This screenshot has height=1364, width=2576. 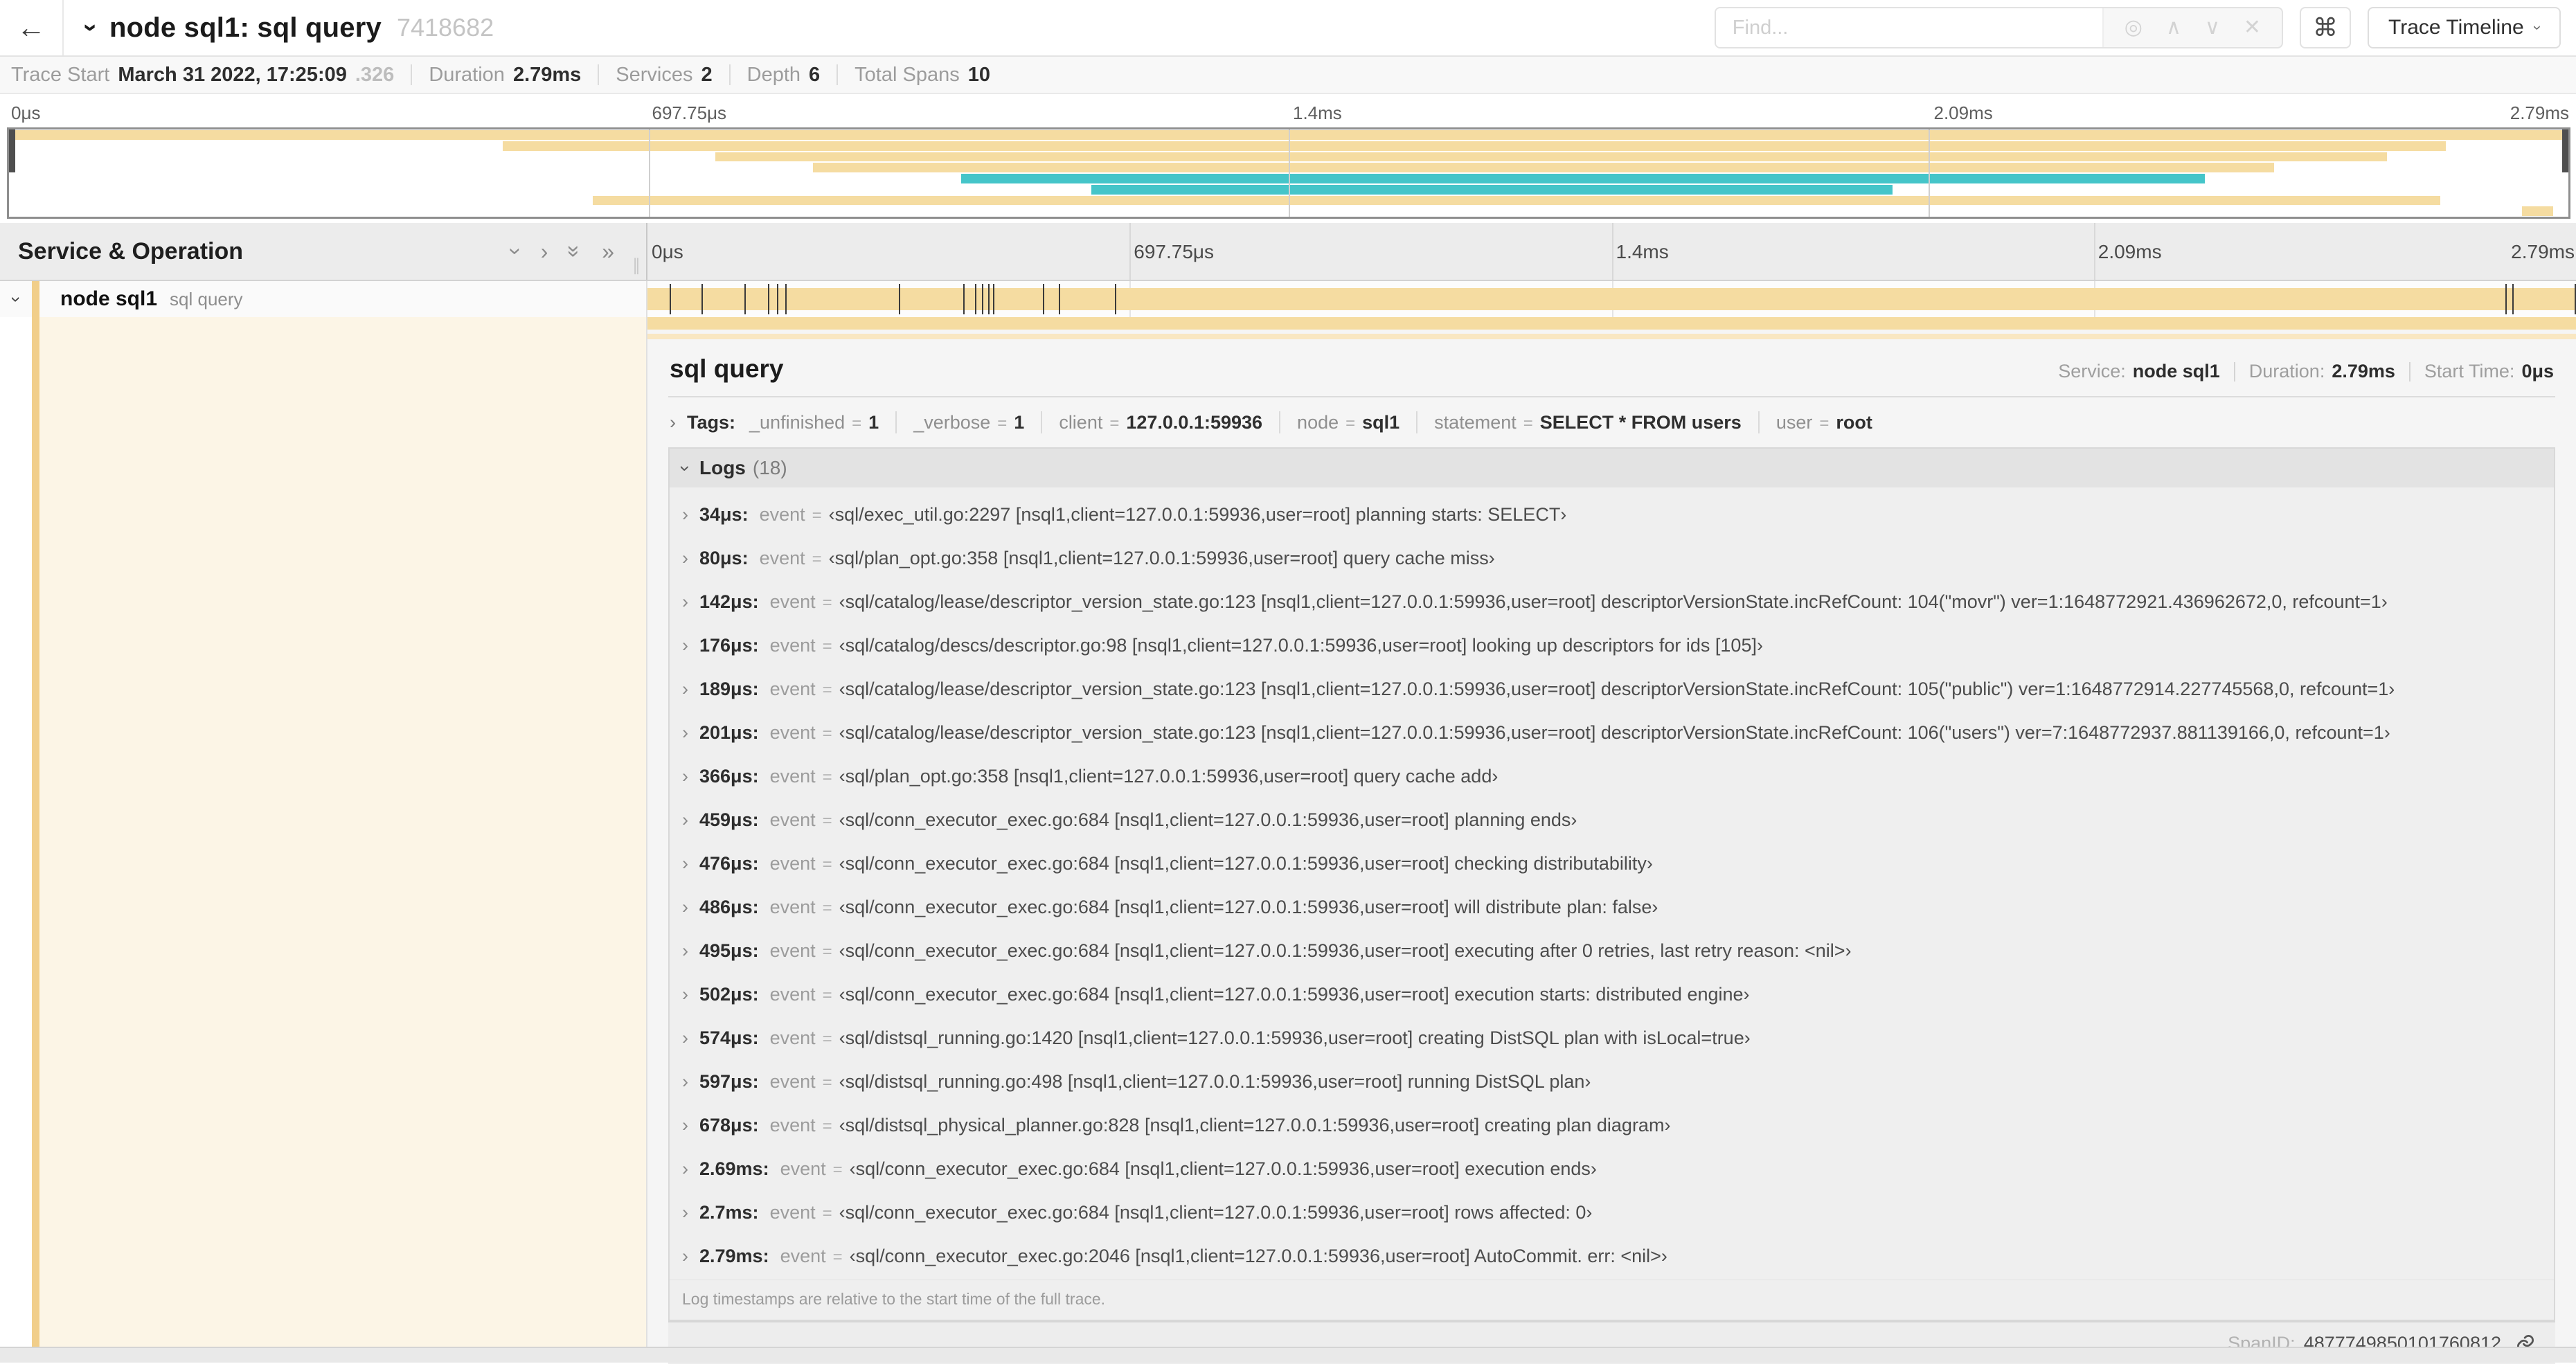 I want to click on row-collapse-chevron-icon: ›, so click(x=16, y=299).